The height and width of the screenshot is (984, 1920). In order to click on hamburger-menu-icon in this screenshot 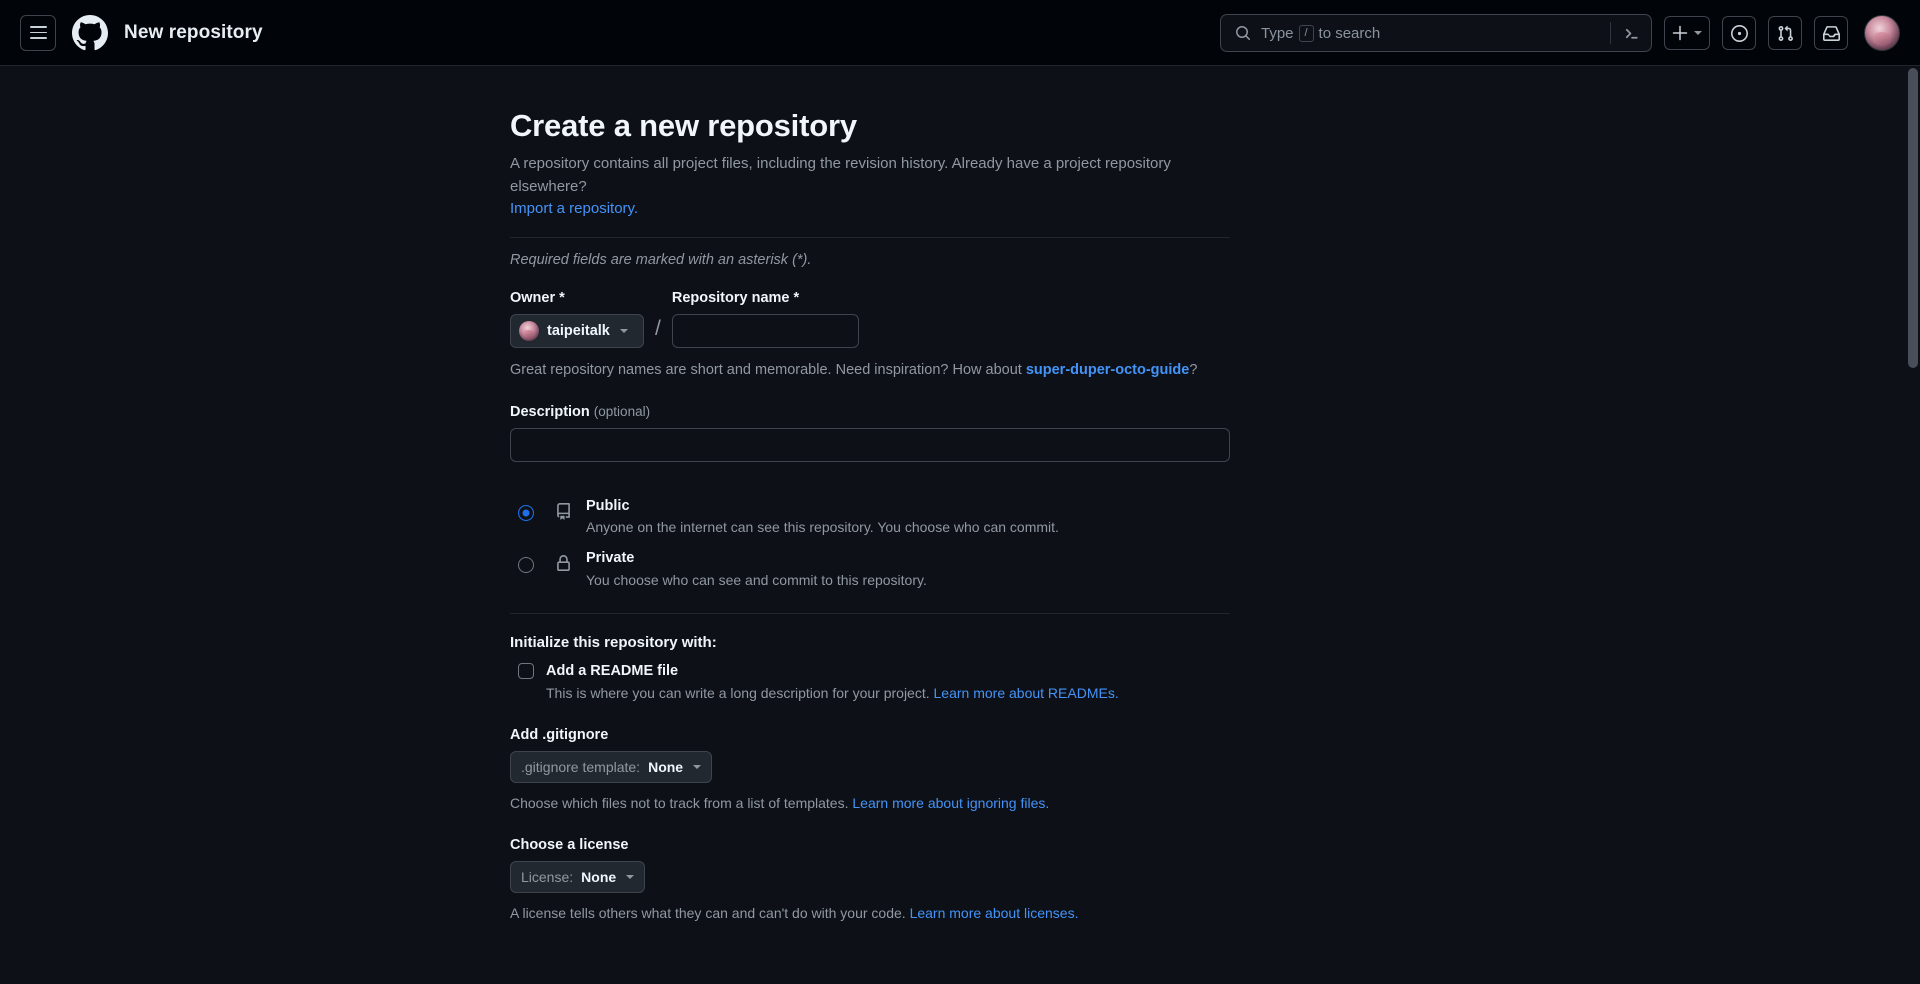, I will do `click(38, 32)`.